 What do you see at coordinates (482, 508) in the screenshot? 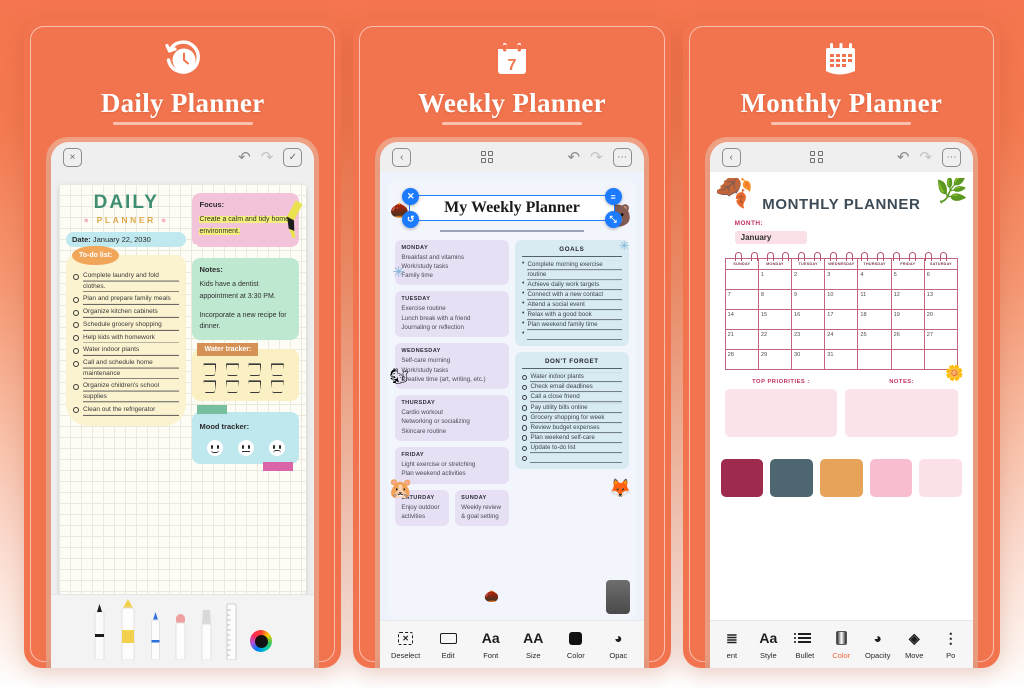
I see `day-box: SUNDAY Weekly review & goal setting` at bounding box center [482, 508].